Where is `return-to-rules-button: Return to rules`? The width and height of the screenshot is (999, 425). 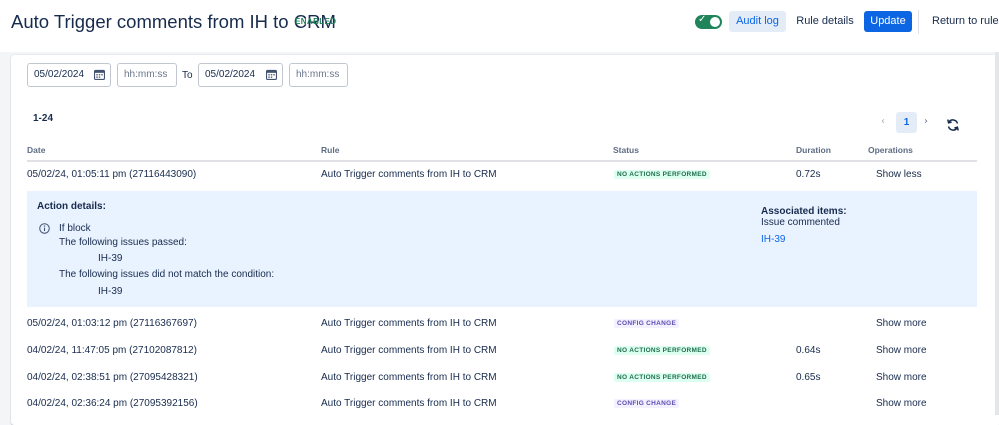
return-to-rules-button: Return to rules is located at coordinates (962, 21).